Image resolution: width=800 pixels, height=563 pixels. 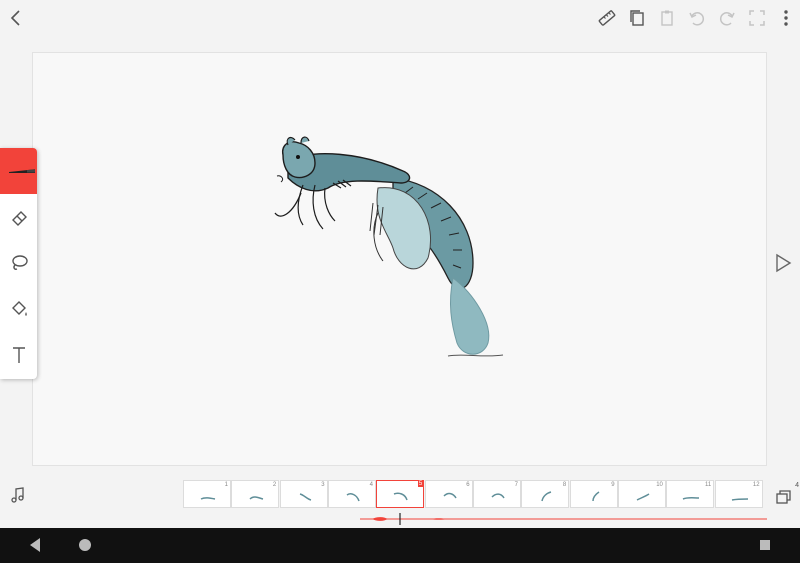 What do you see at coordinates (207, 494) in the screenshot?
I see `frame-thumbnail: 1` at bounding box center [207, 494].